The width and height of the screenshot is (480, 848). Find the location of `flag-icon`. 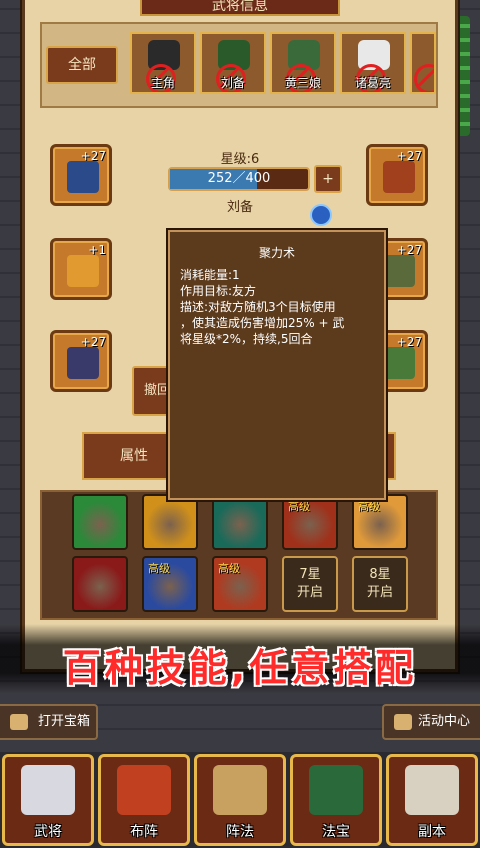

flag-icon is located at coordinates (144, 790).